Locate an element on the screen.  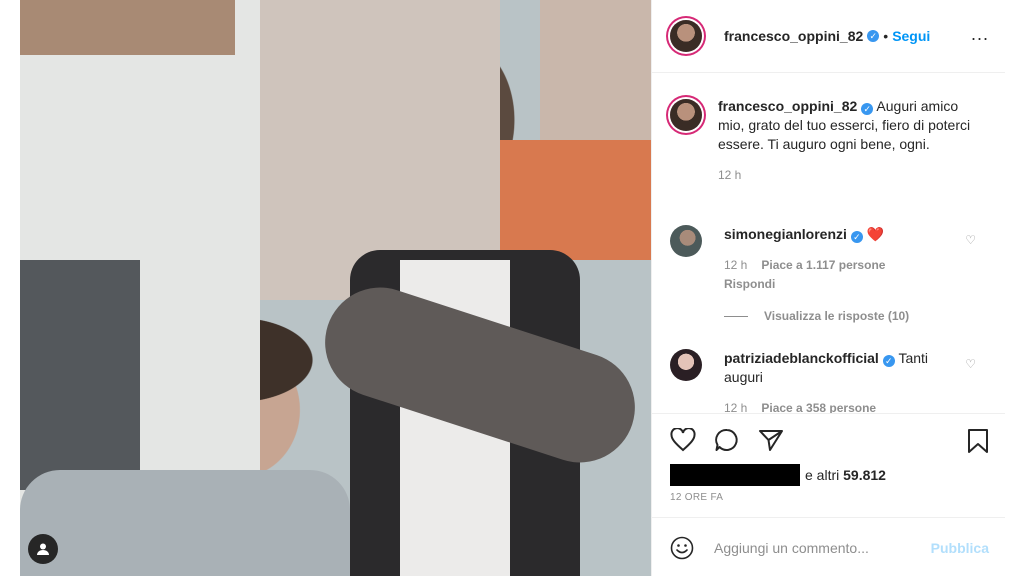
comment-input is located at coordinates (814, 547).